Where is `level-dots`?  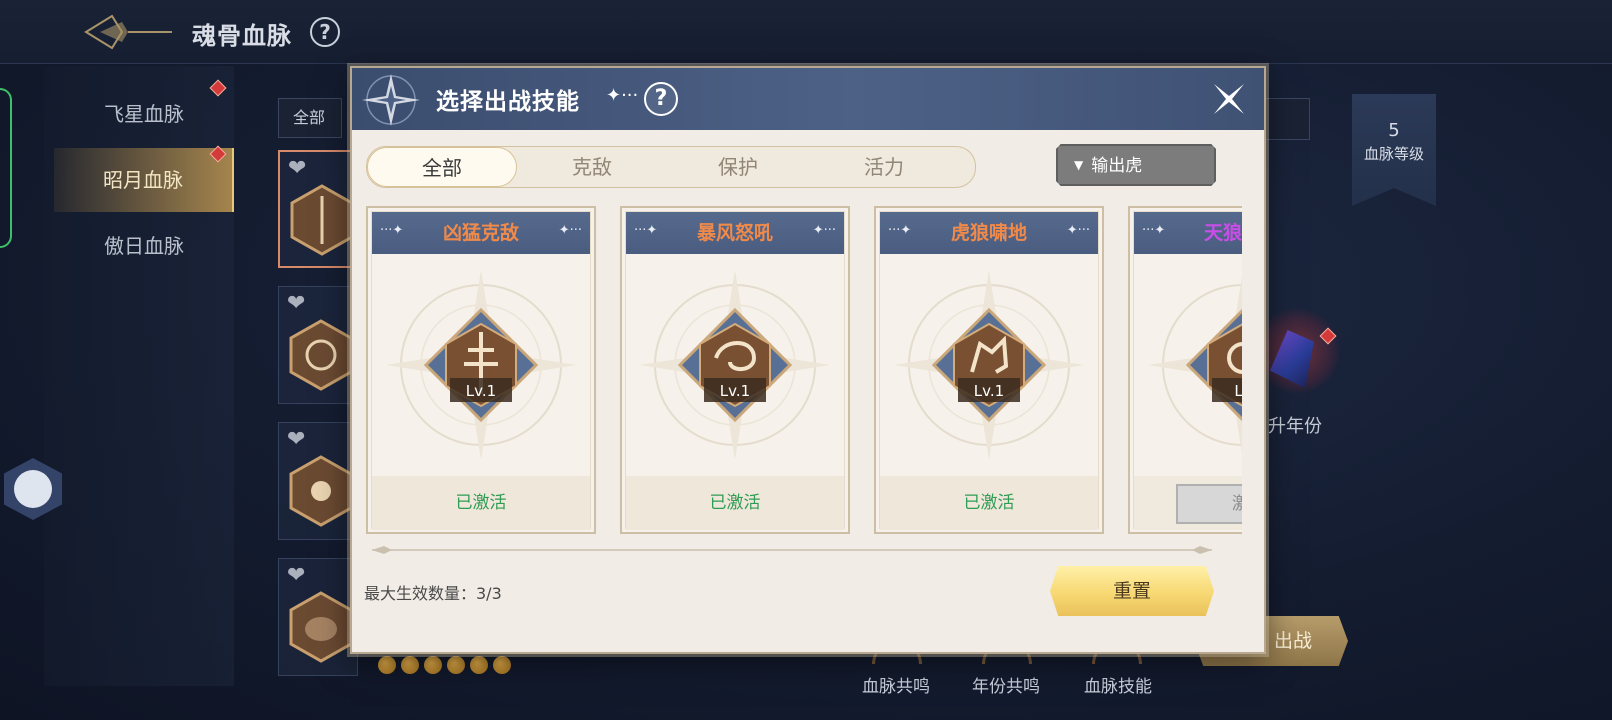 level-dots is located at coordinates (447, 667).